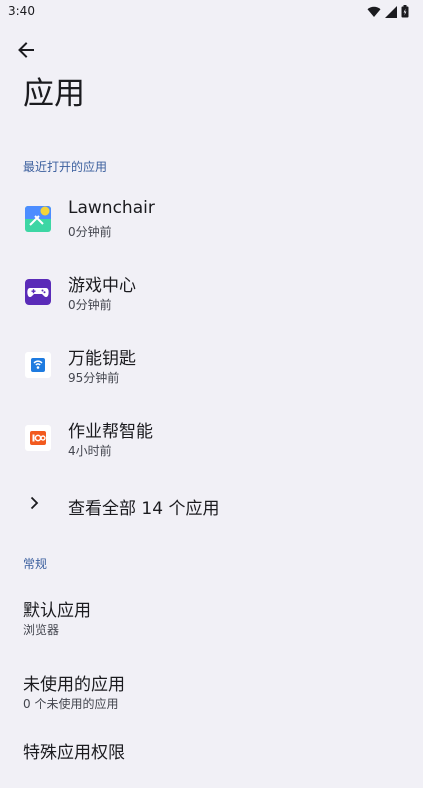  What do you see at coordinates (110, 432) in the screenshot?
I see `app-name: 作业帮智能` at bounding box center [110, 432].